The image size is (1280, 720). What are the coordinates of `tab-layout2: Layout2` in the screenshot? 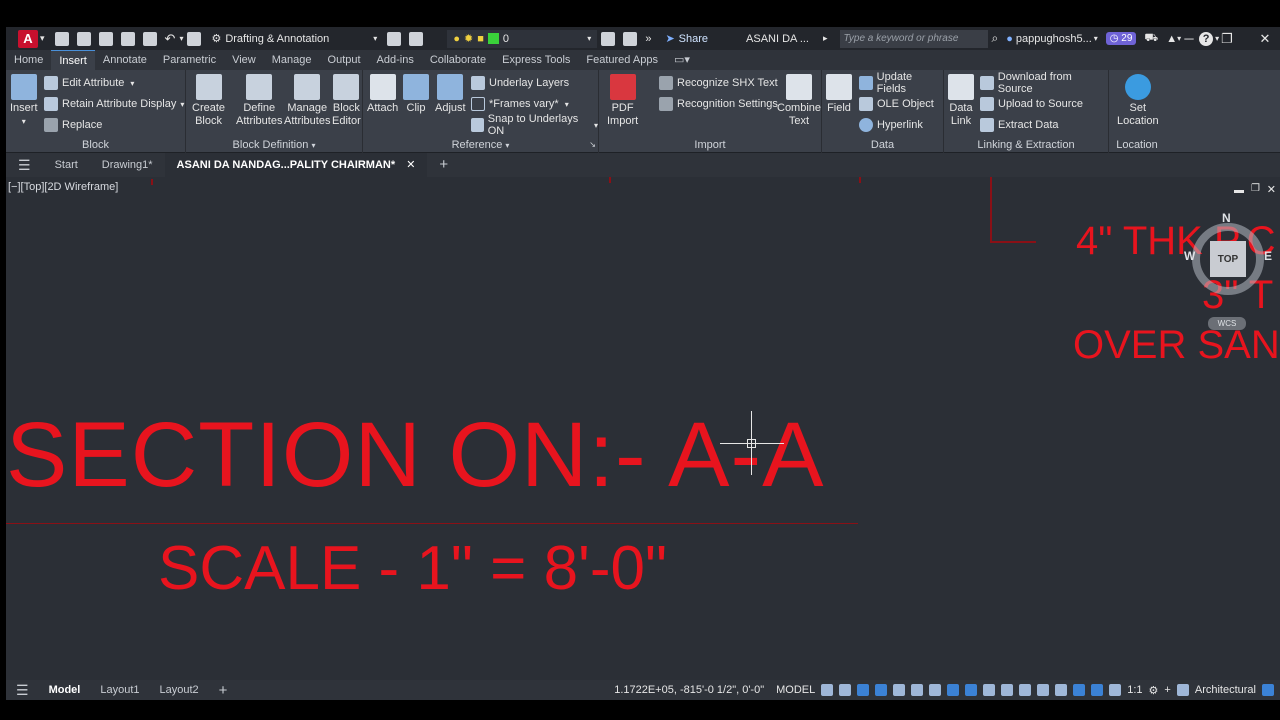 It's located at (179, 690).